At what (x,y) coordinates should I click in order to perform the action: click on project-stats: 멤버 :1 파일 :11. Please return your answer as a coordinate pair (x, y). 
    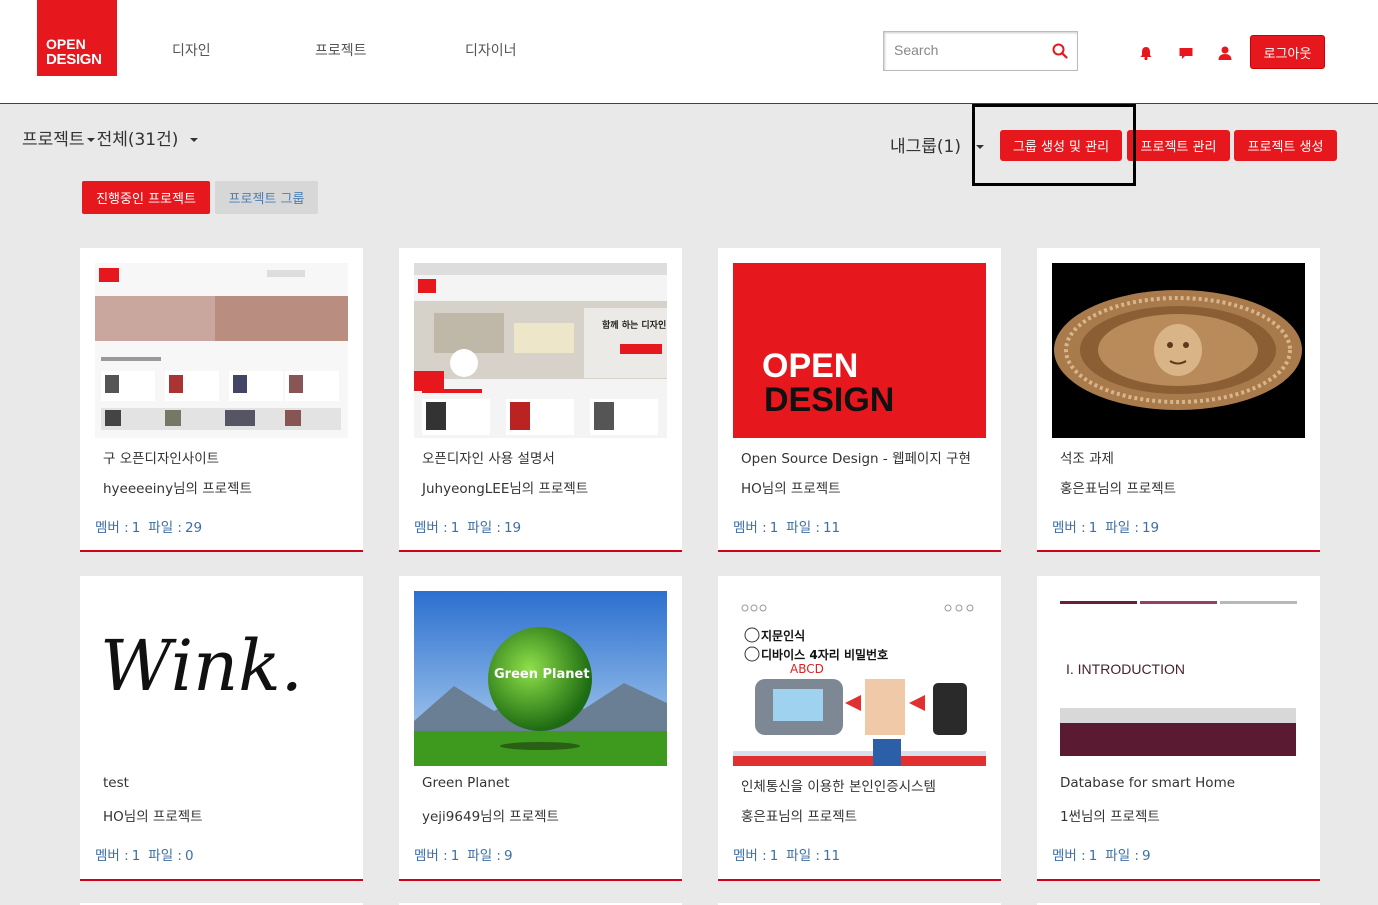
    Looking at the image, I should click on (790, 526).